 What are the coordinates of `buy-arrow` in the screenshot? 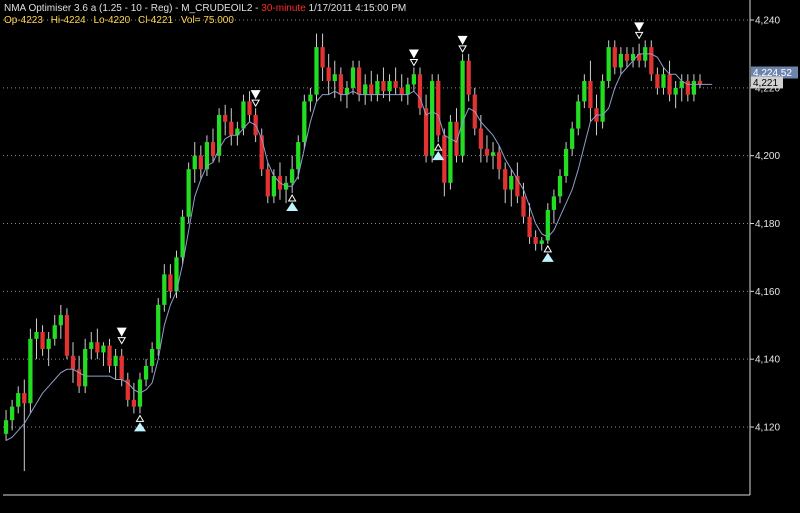 It's located at (547, 257).